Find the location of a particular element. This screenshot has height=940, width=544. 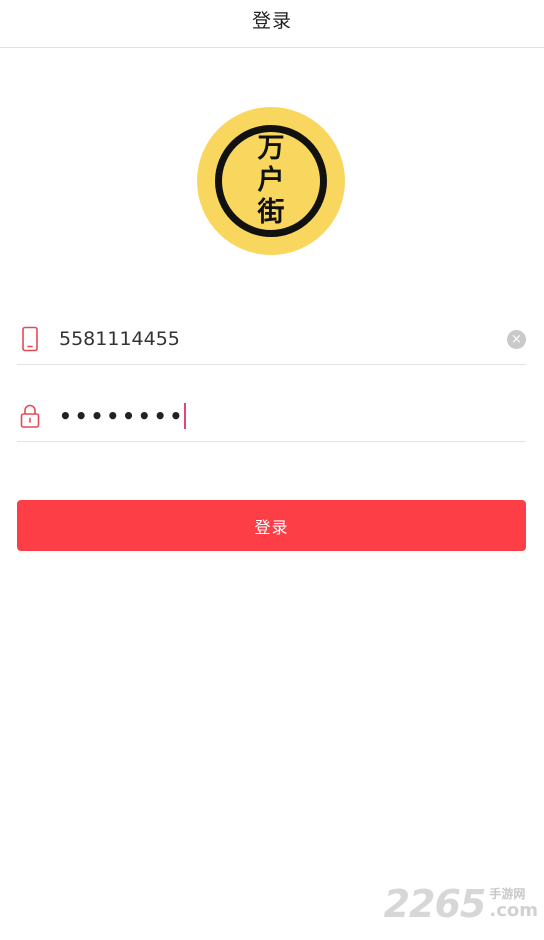

text-caret is located at coordinates (185, 415).